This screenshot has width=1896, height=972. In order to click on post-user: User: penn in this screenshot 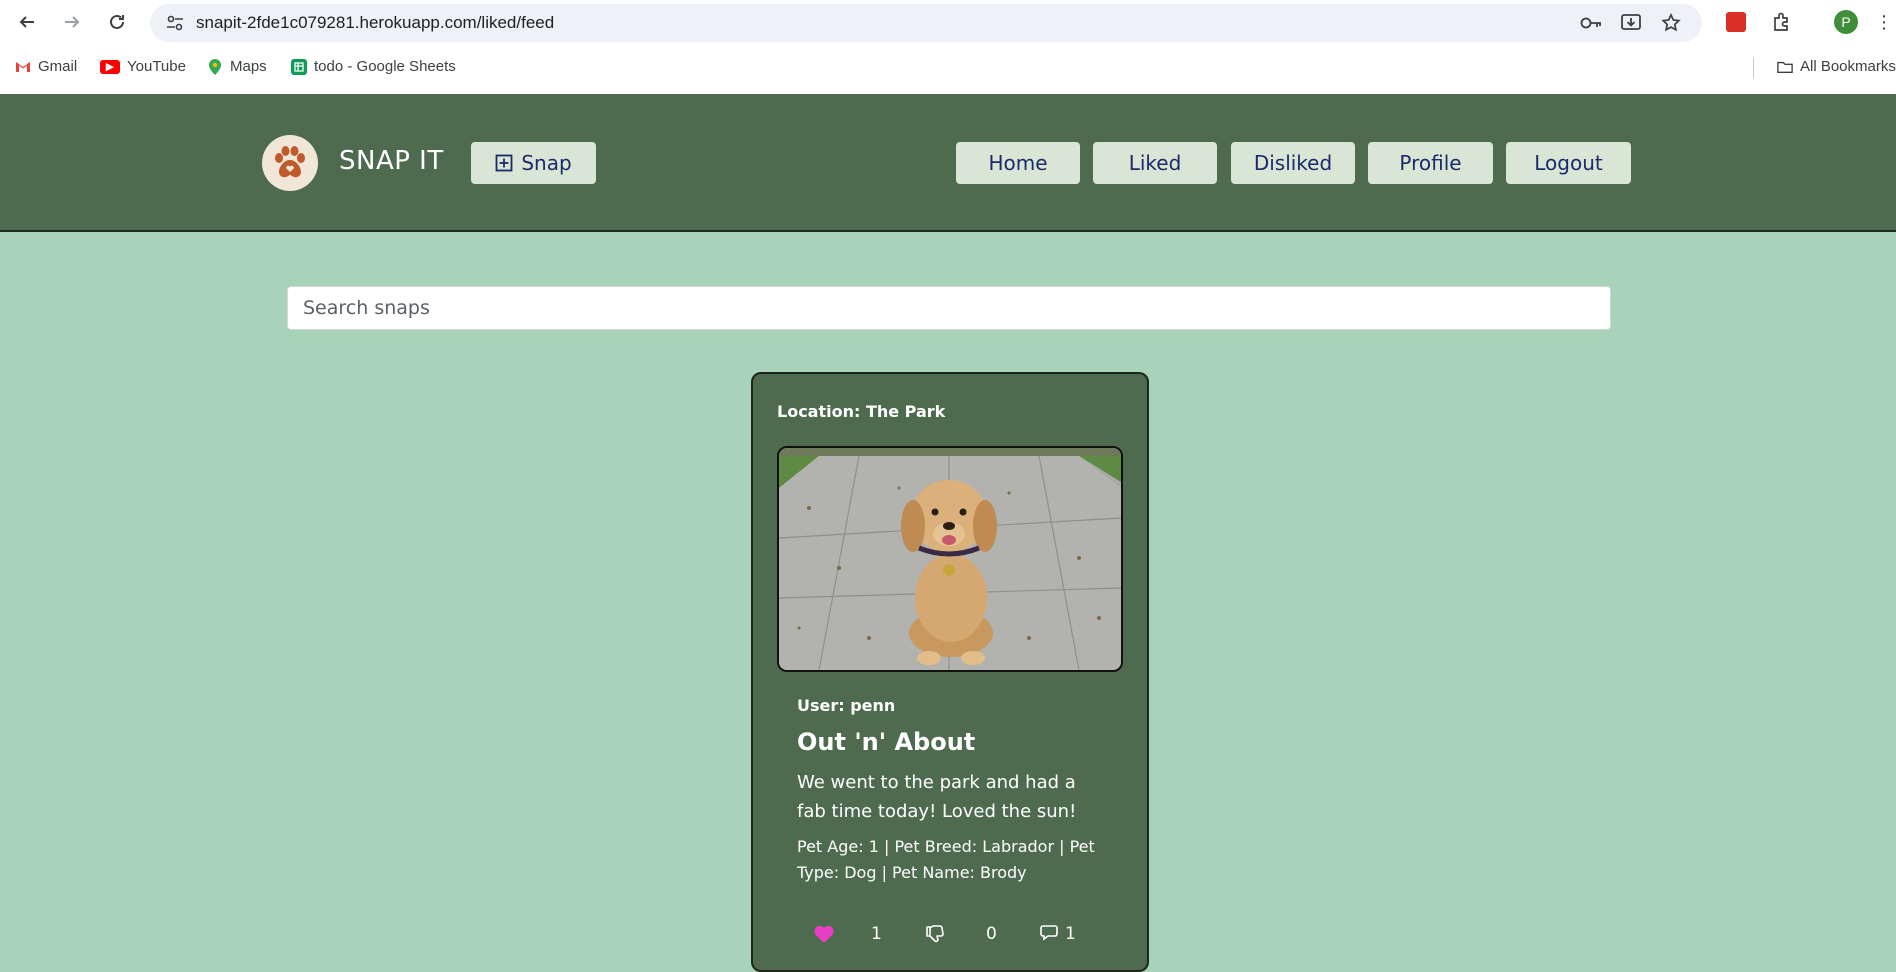, I will do `click(846, 705)`.